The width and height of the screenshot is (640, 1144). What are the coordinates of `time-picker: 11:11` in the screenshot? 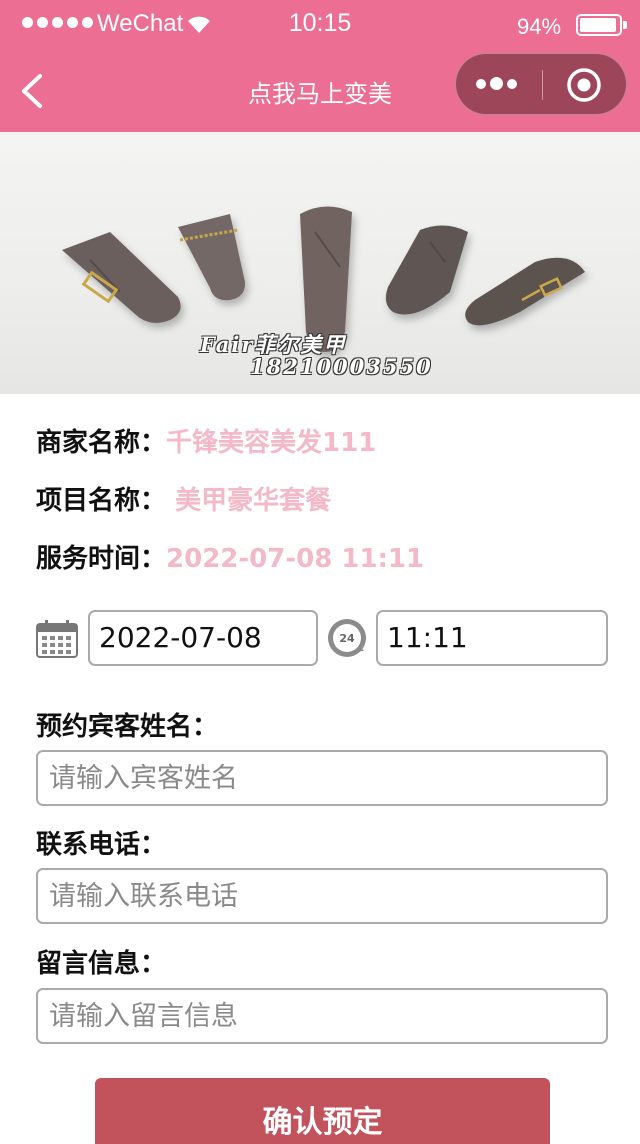 It's located at (492, 638).